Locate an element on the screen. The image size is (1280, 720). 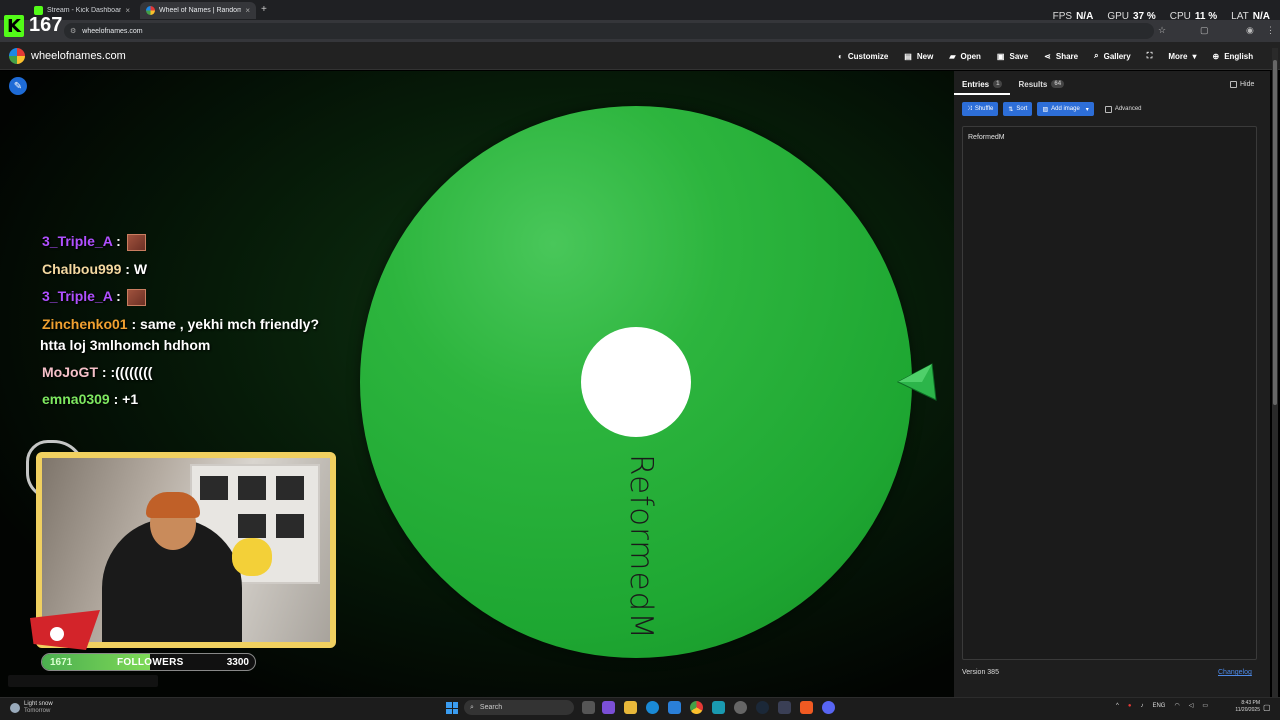
add-image-button: ▨ Add image ▾ is located at coordinates (1065, 109).